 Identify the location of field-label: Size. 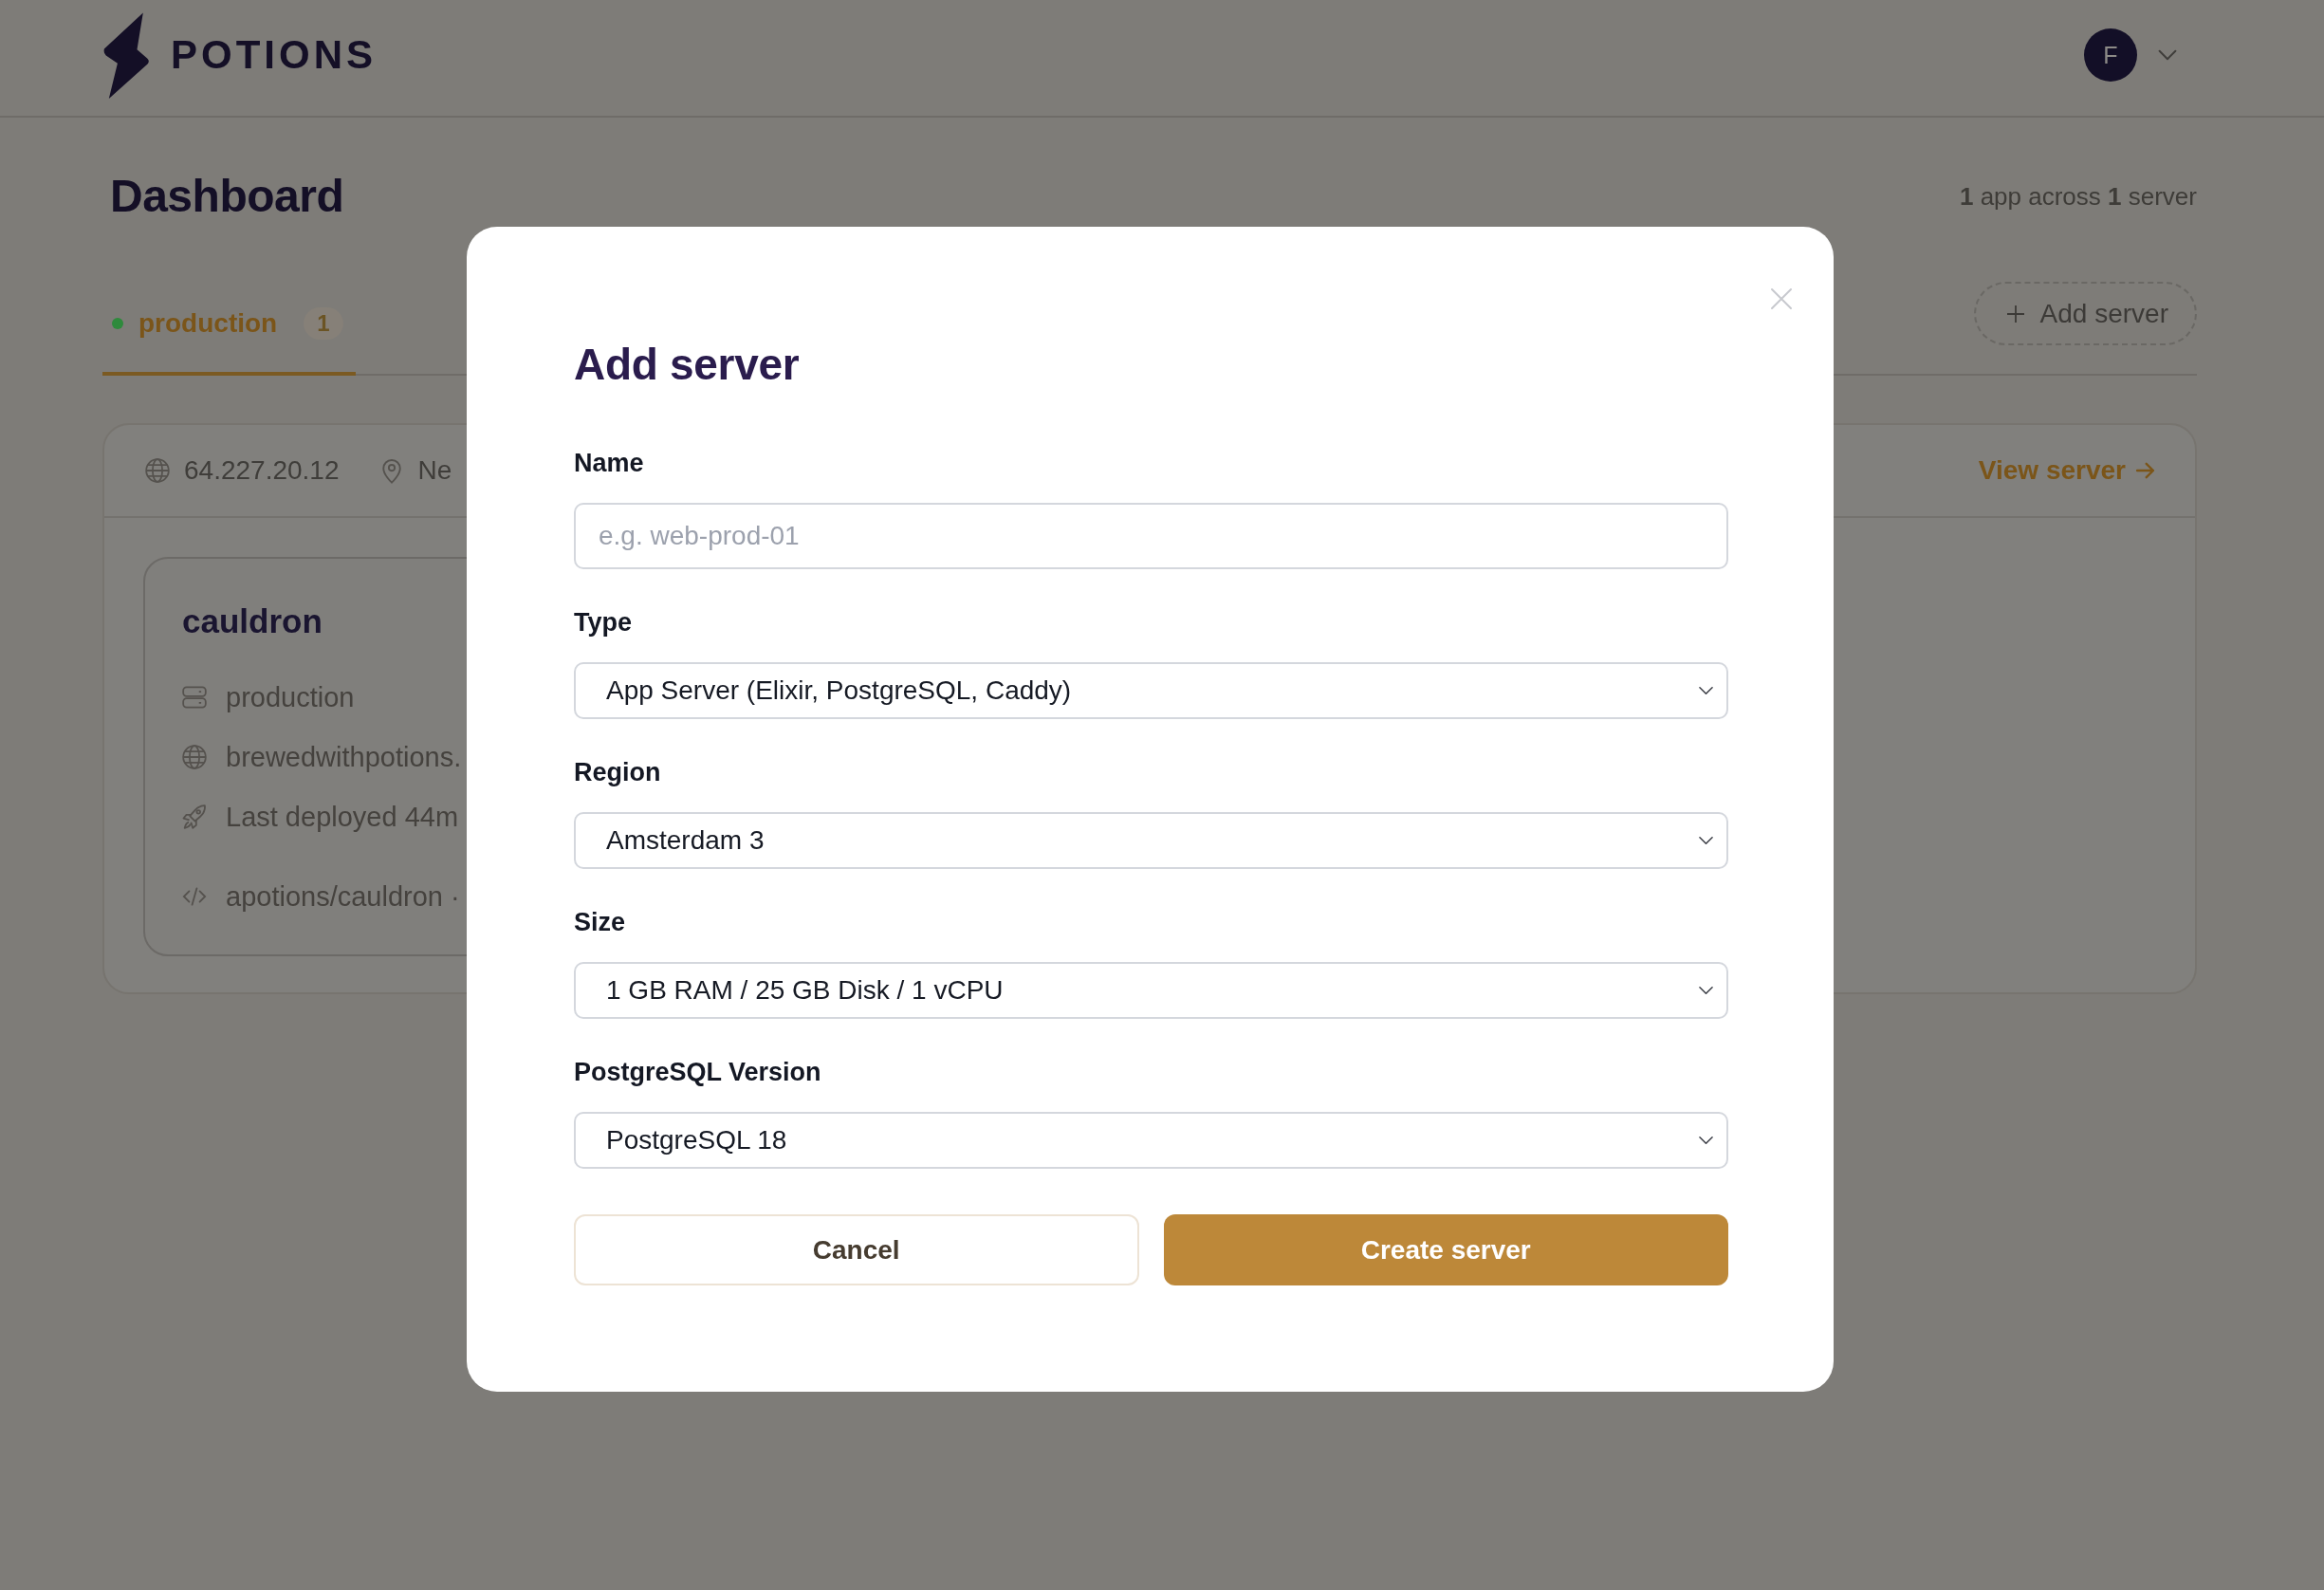
(600, 922).